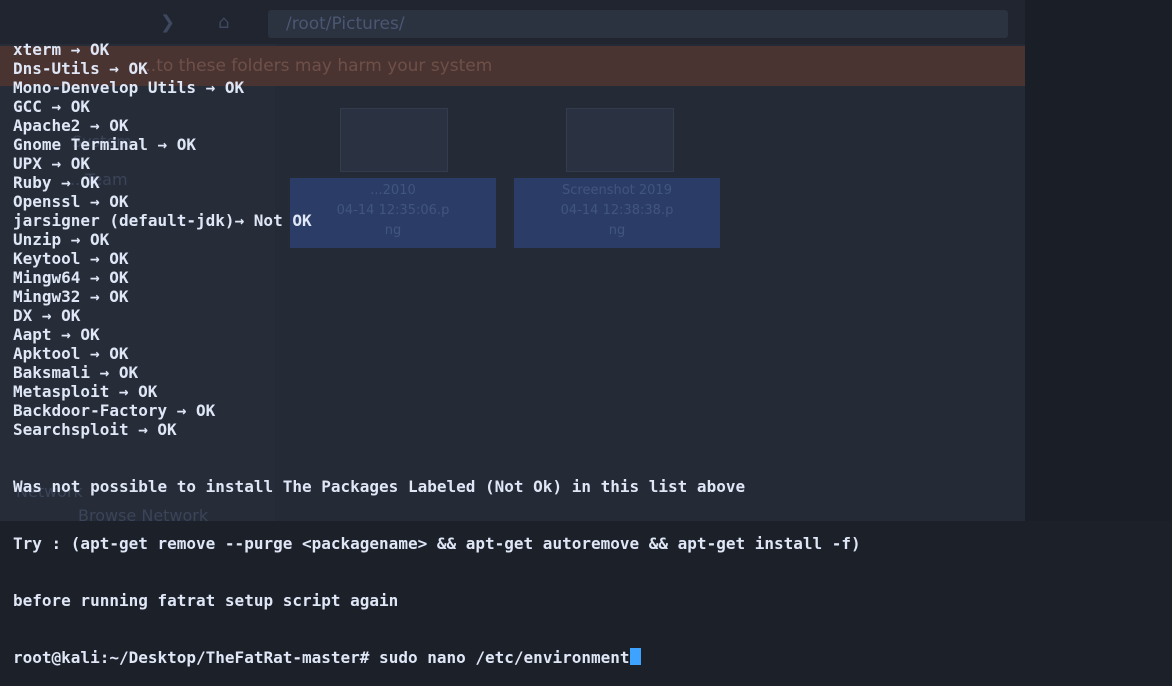 Image resolution: width=1172 pixels, height=686 pixels. I want to click on dependency-check-line: Searchsploit → OK, so click(588, 429).